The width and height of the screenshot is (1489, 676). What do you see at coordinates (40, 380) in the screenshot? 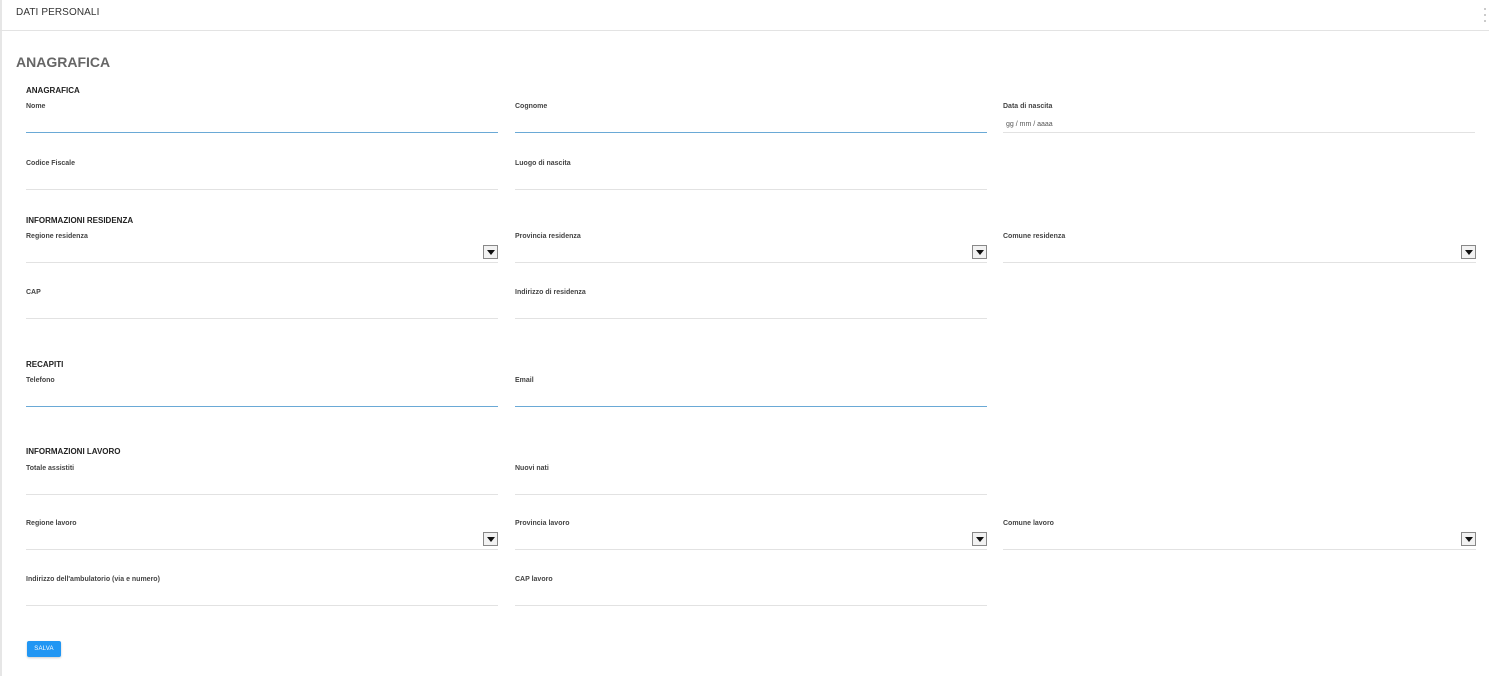
I see `telefono-label: Telefono` at bounding box center [40, 380].